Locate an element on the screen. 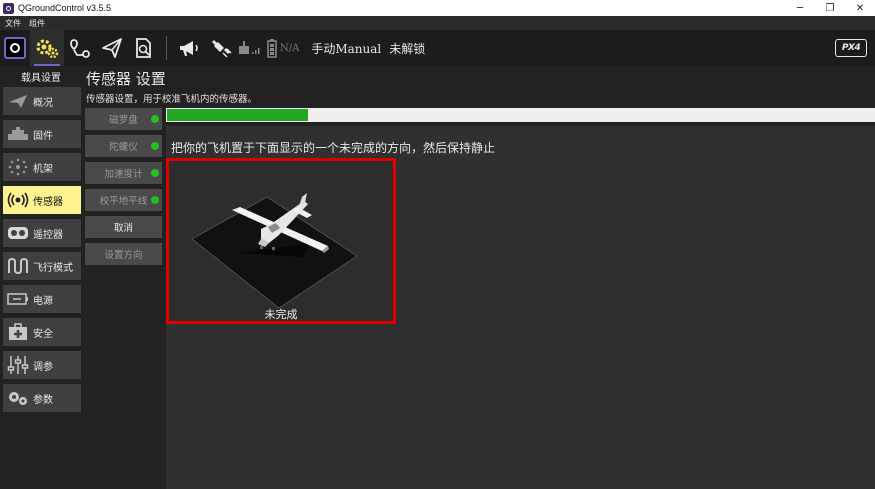  battery-indicator: N/A is located at coordinates (287, 48).